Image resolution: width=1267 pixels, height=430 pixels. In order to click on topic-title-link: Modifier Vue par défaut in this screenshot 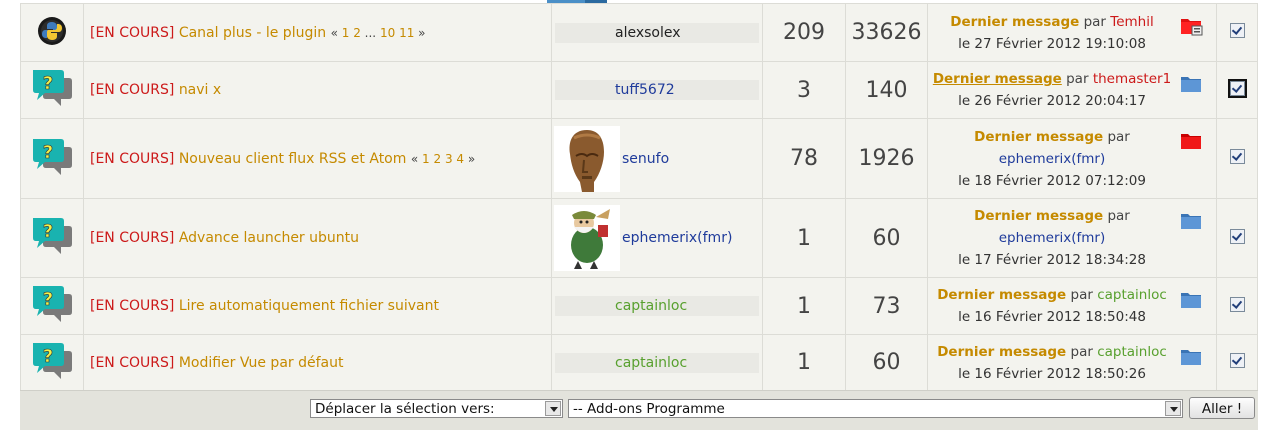, I will do `click(261, 363)`.